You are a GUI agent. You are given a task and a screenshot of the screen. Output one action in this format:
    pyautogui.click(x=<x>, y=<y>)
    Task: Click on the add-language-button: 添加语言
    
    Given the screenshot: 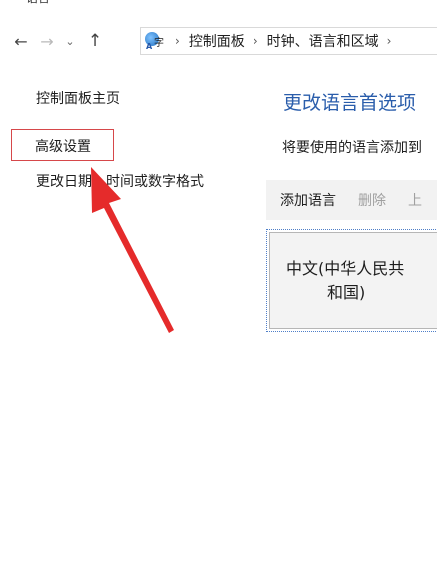 What is the action you would take?
    pyautogui.click(x=308, y=200)
    